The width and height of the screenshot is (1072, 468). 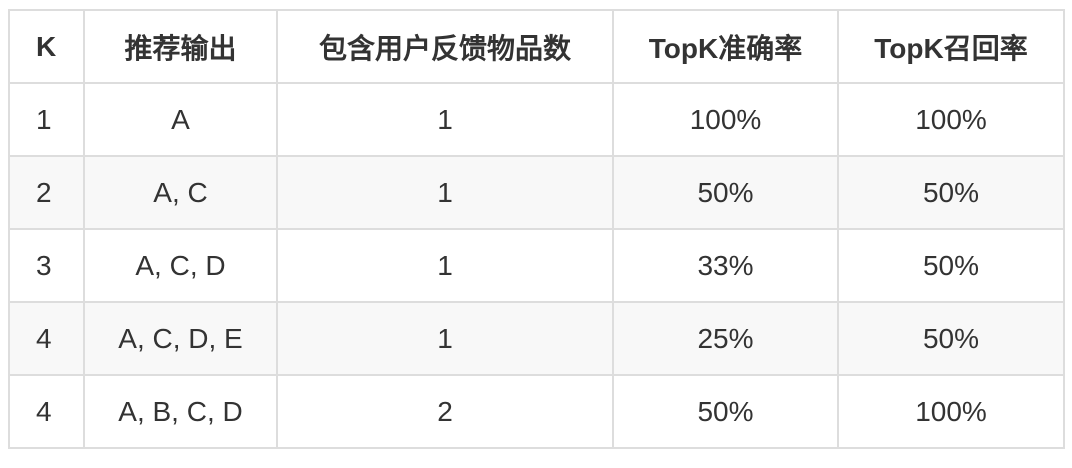 I want to click on cell-recommend-output: A, C, D, E, so click(x=180, y=338).